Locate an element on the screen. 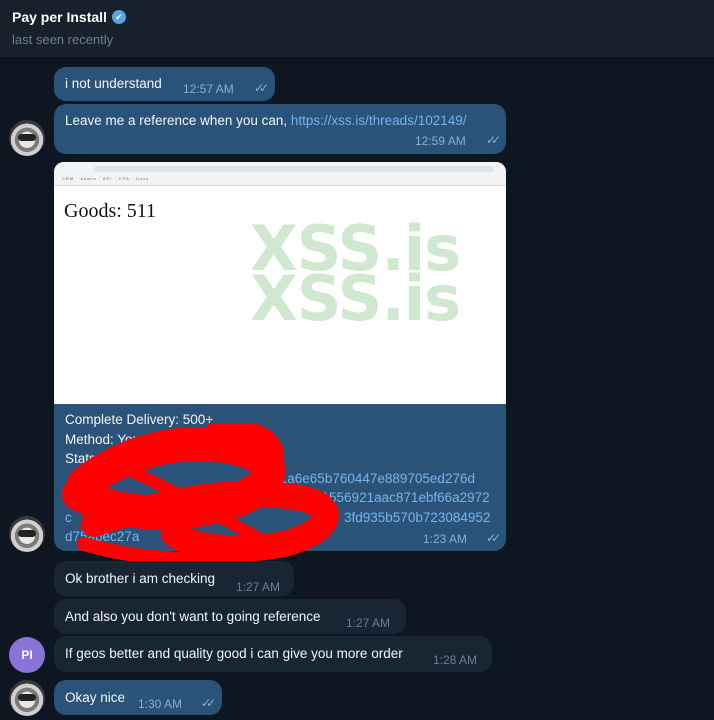 The height and width of the screenshot is (720, 714). stats-hash-line: b8f1a6e65b760447e889705ed276d is located at coordinates (280, 479).